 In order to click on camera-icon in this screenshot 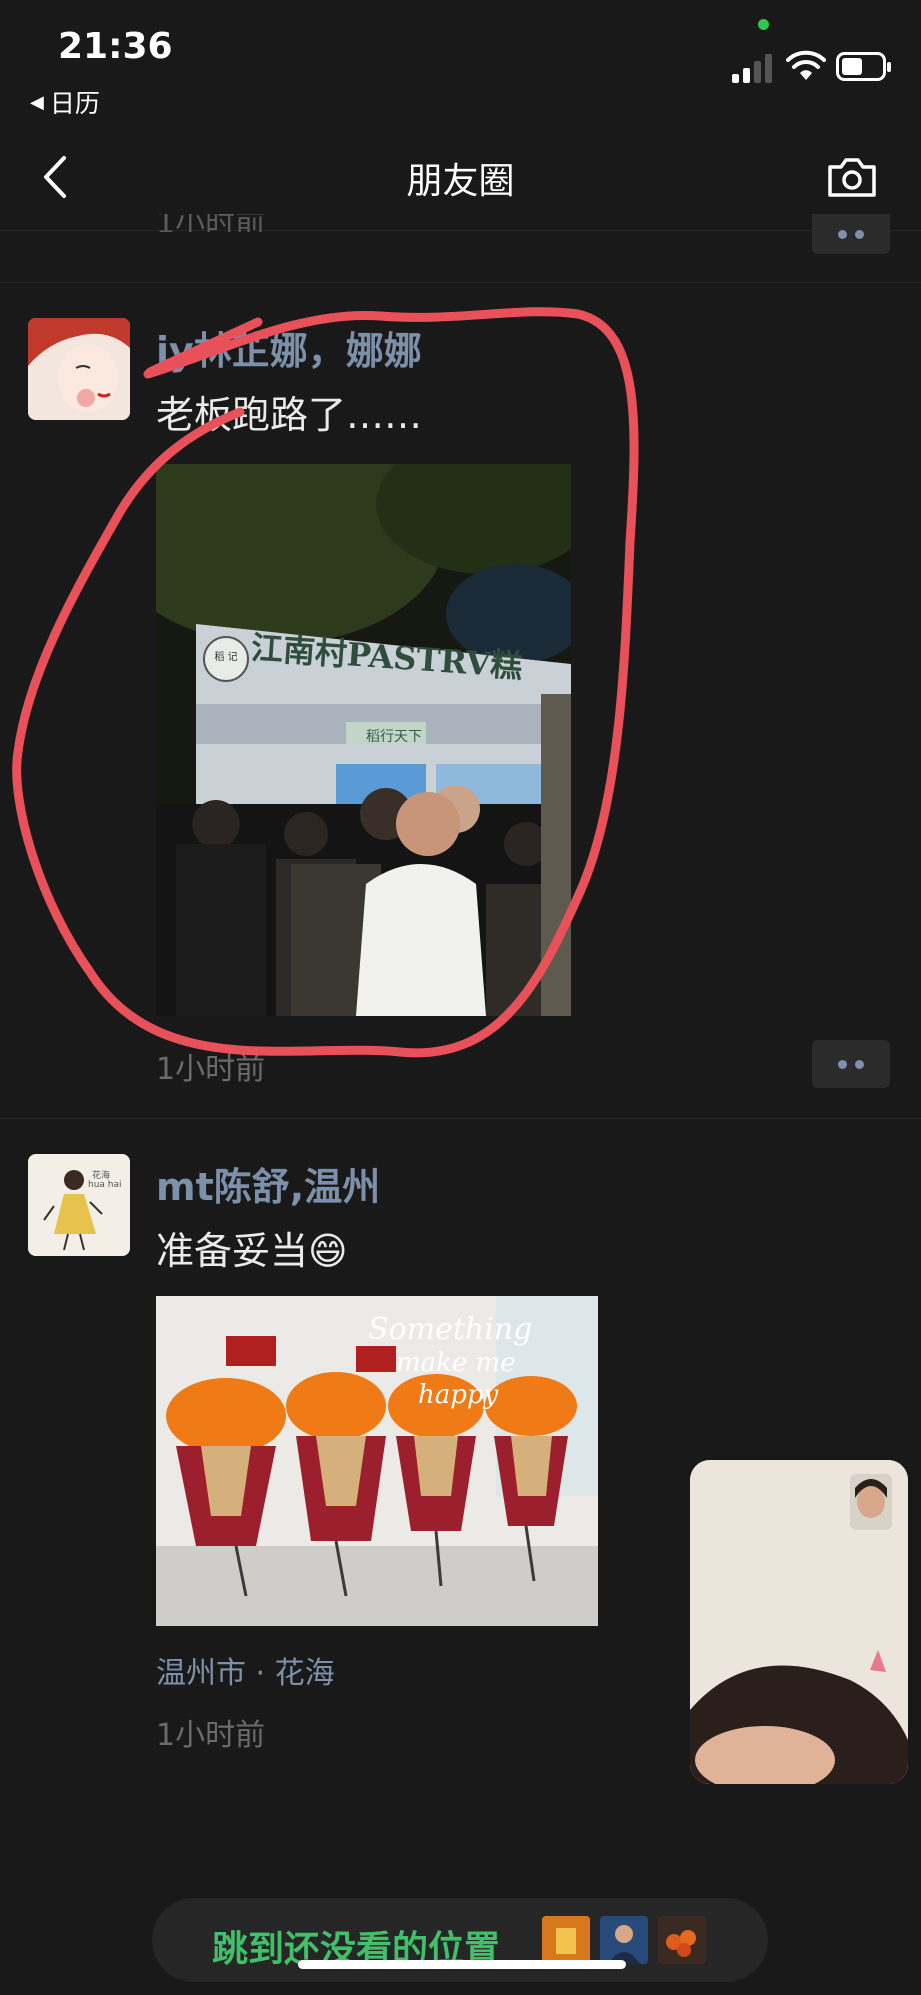, I will do `click(852, 177)`.